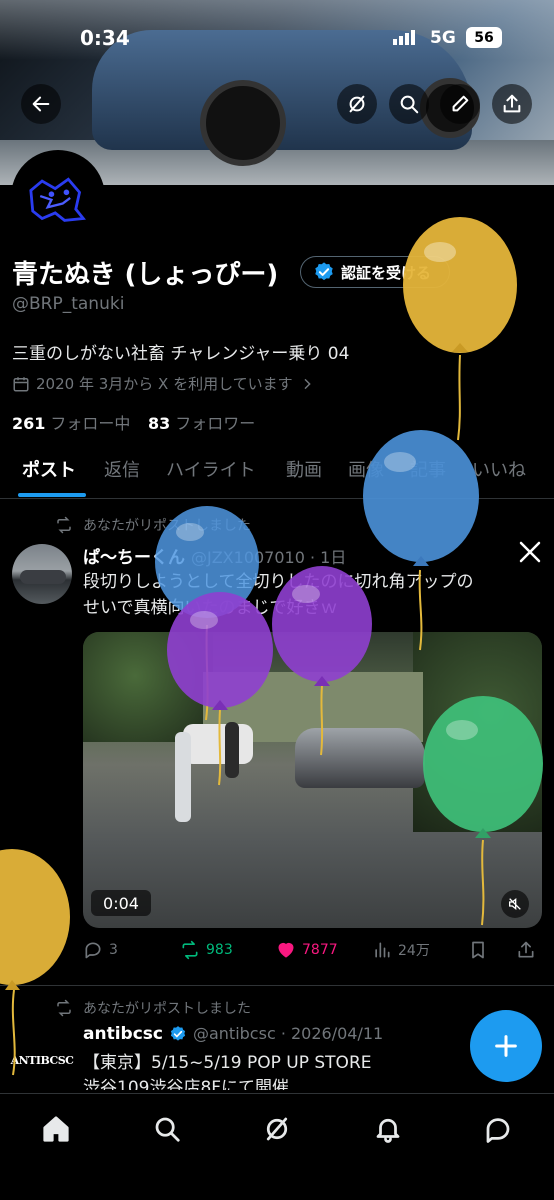 This screenshot has height=1200, width=554. I want to click on home-icon, so click(56, 1129).